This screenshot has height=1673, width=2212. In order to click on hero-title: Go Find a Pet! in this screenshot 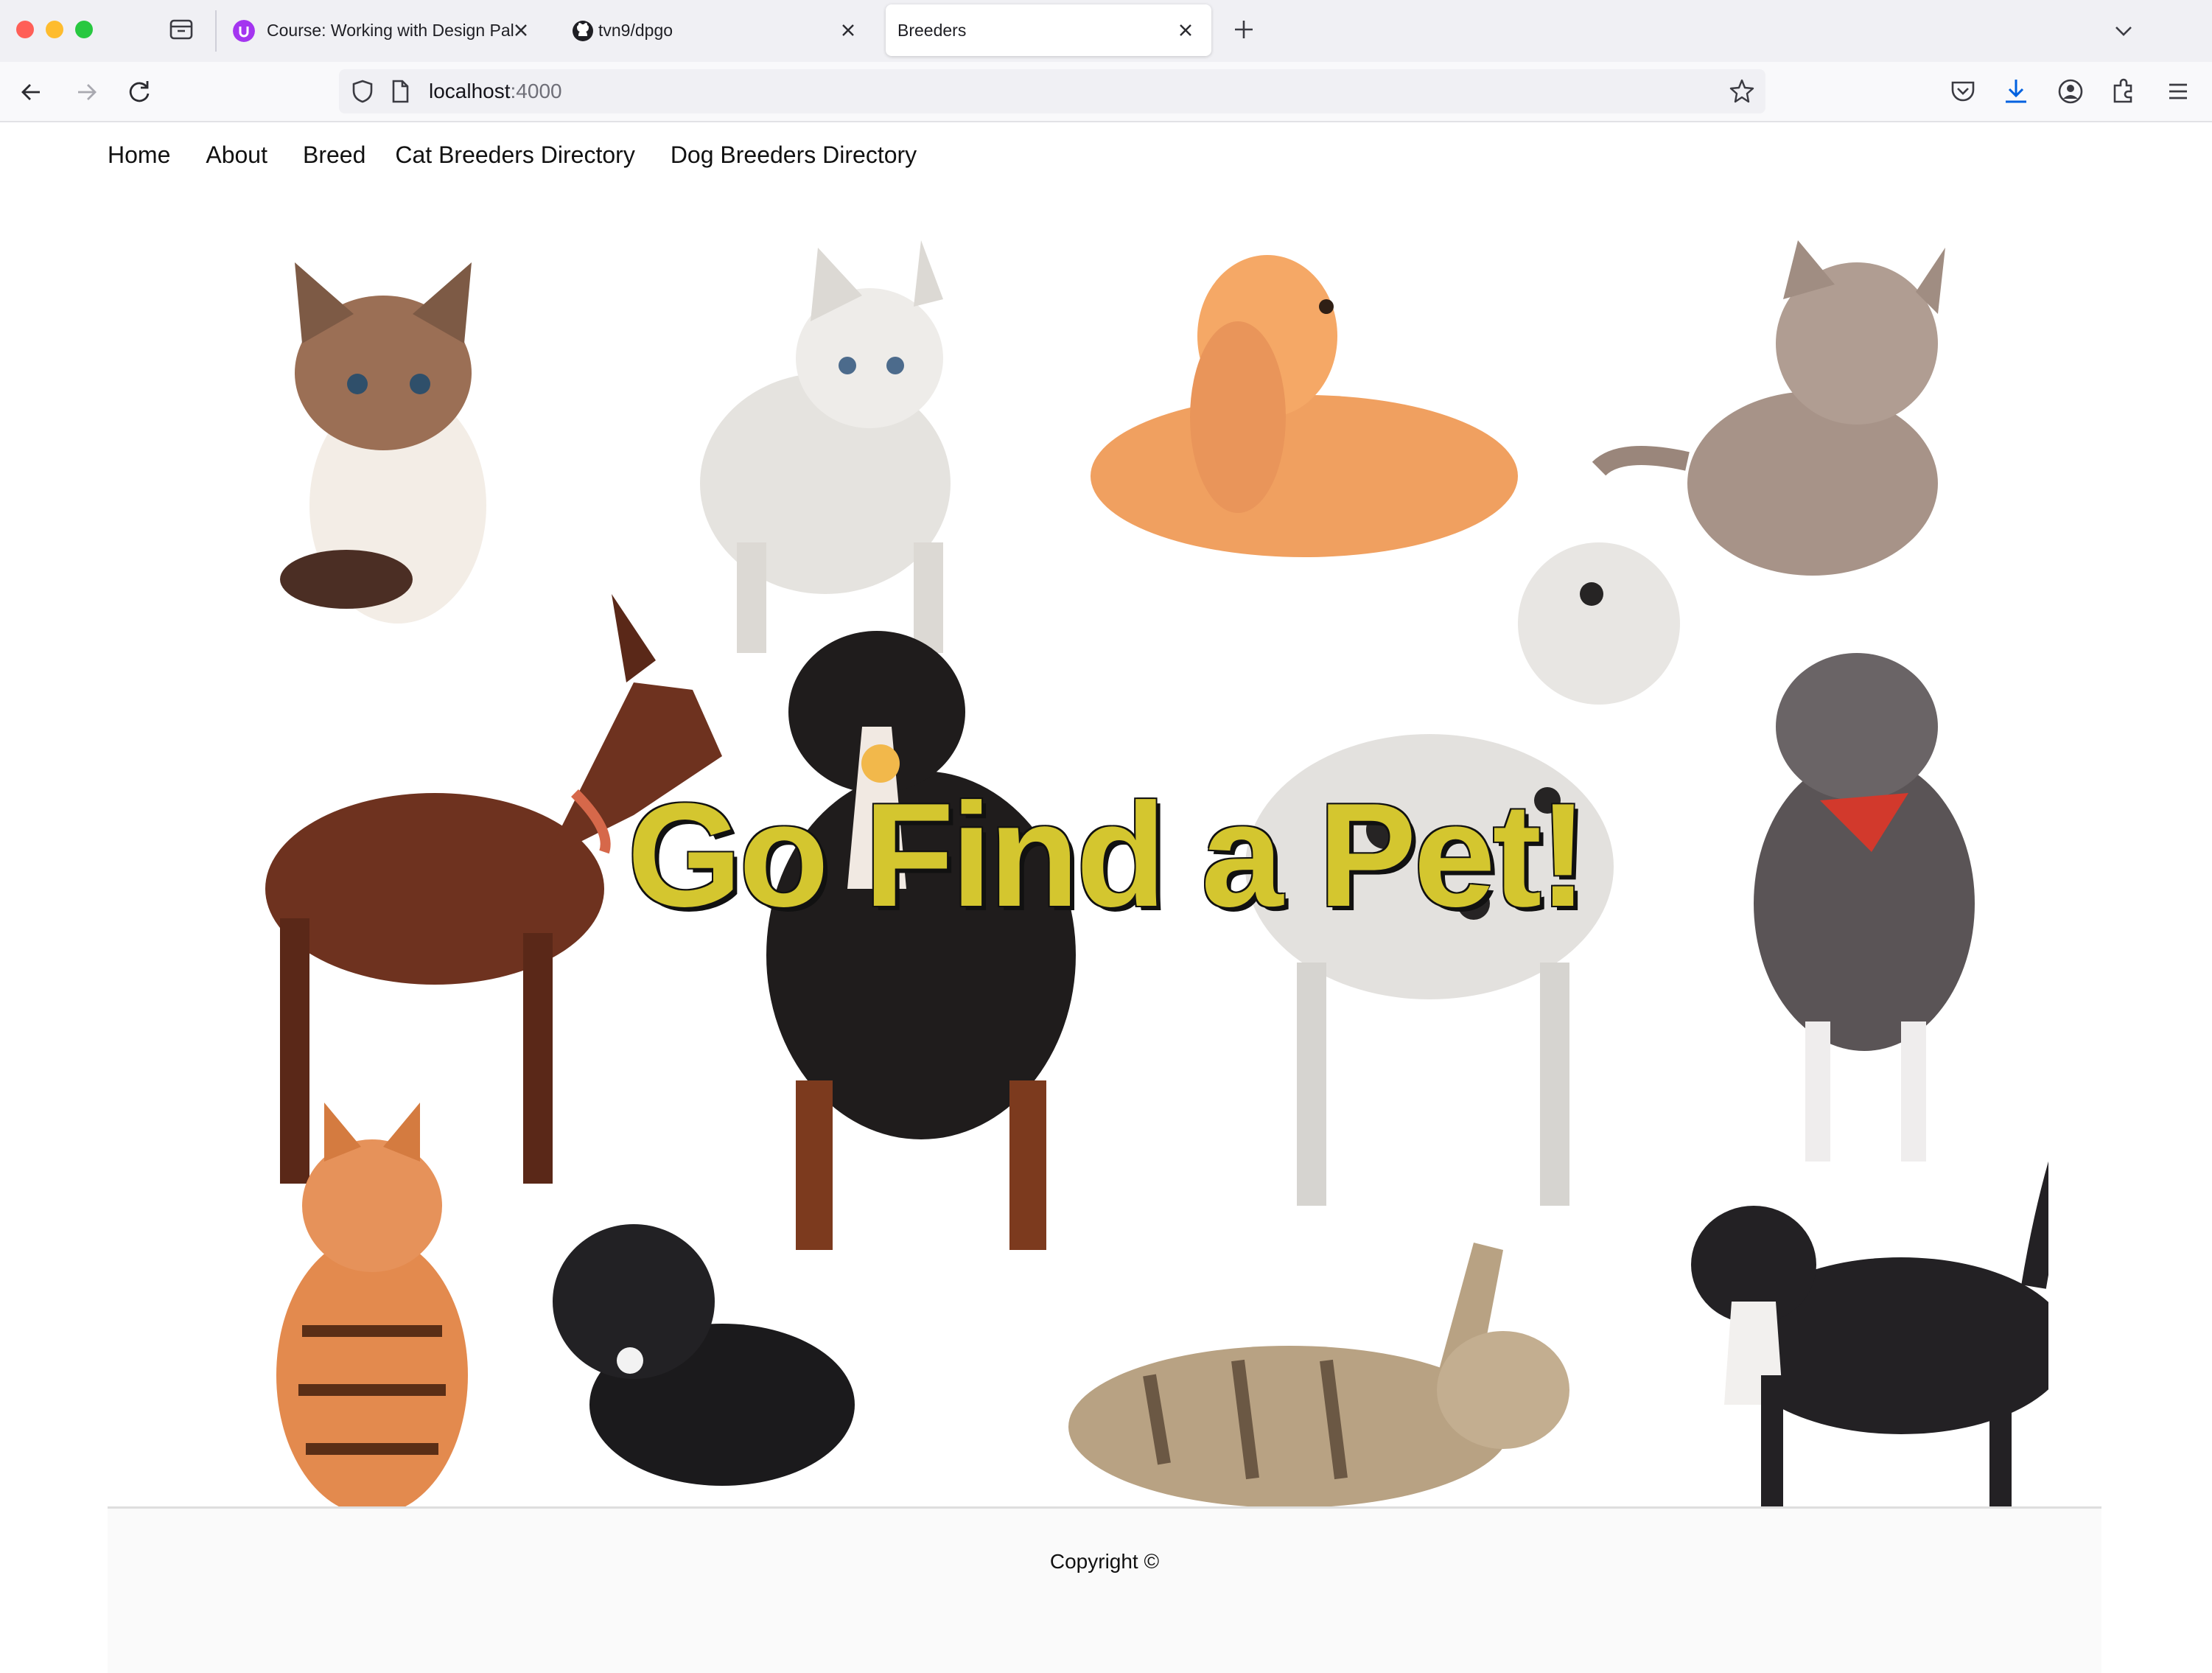, I will do `click(1107, 855)`.